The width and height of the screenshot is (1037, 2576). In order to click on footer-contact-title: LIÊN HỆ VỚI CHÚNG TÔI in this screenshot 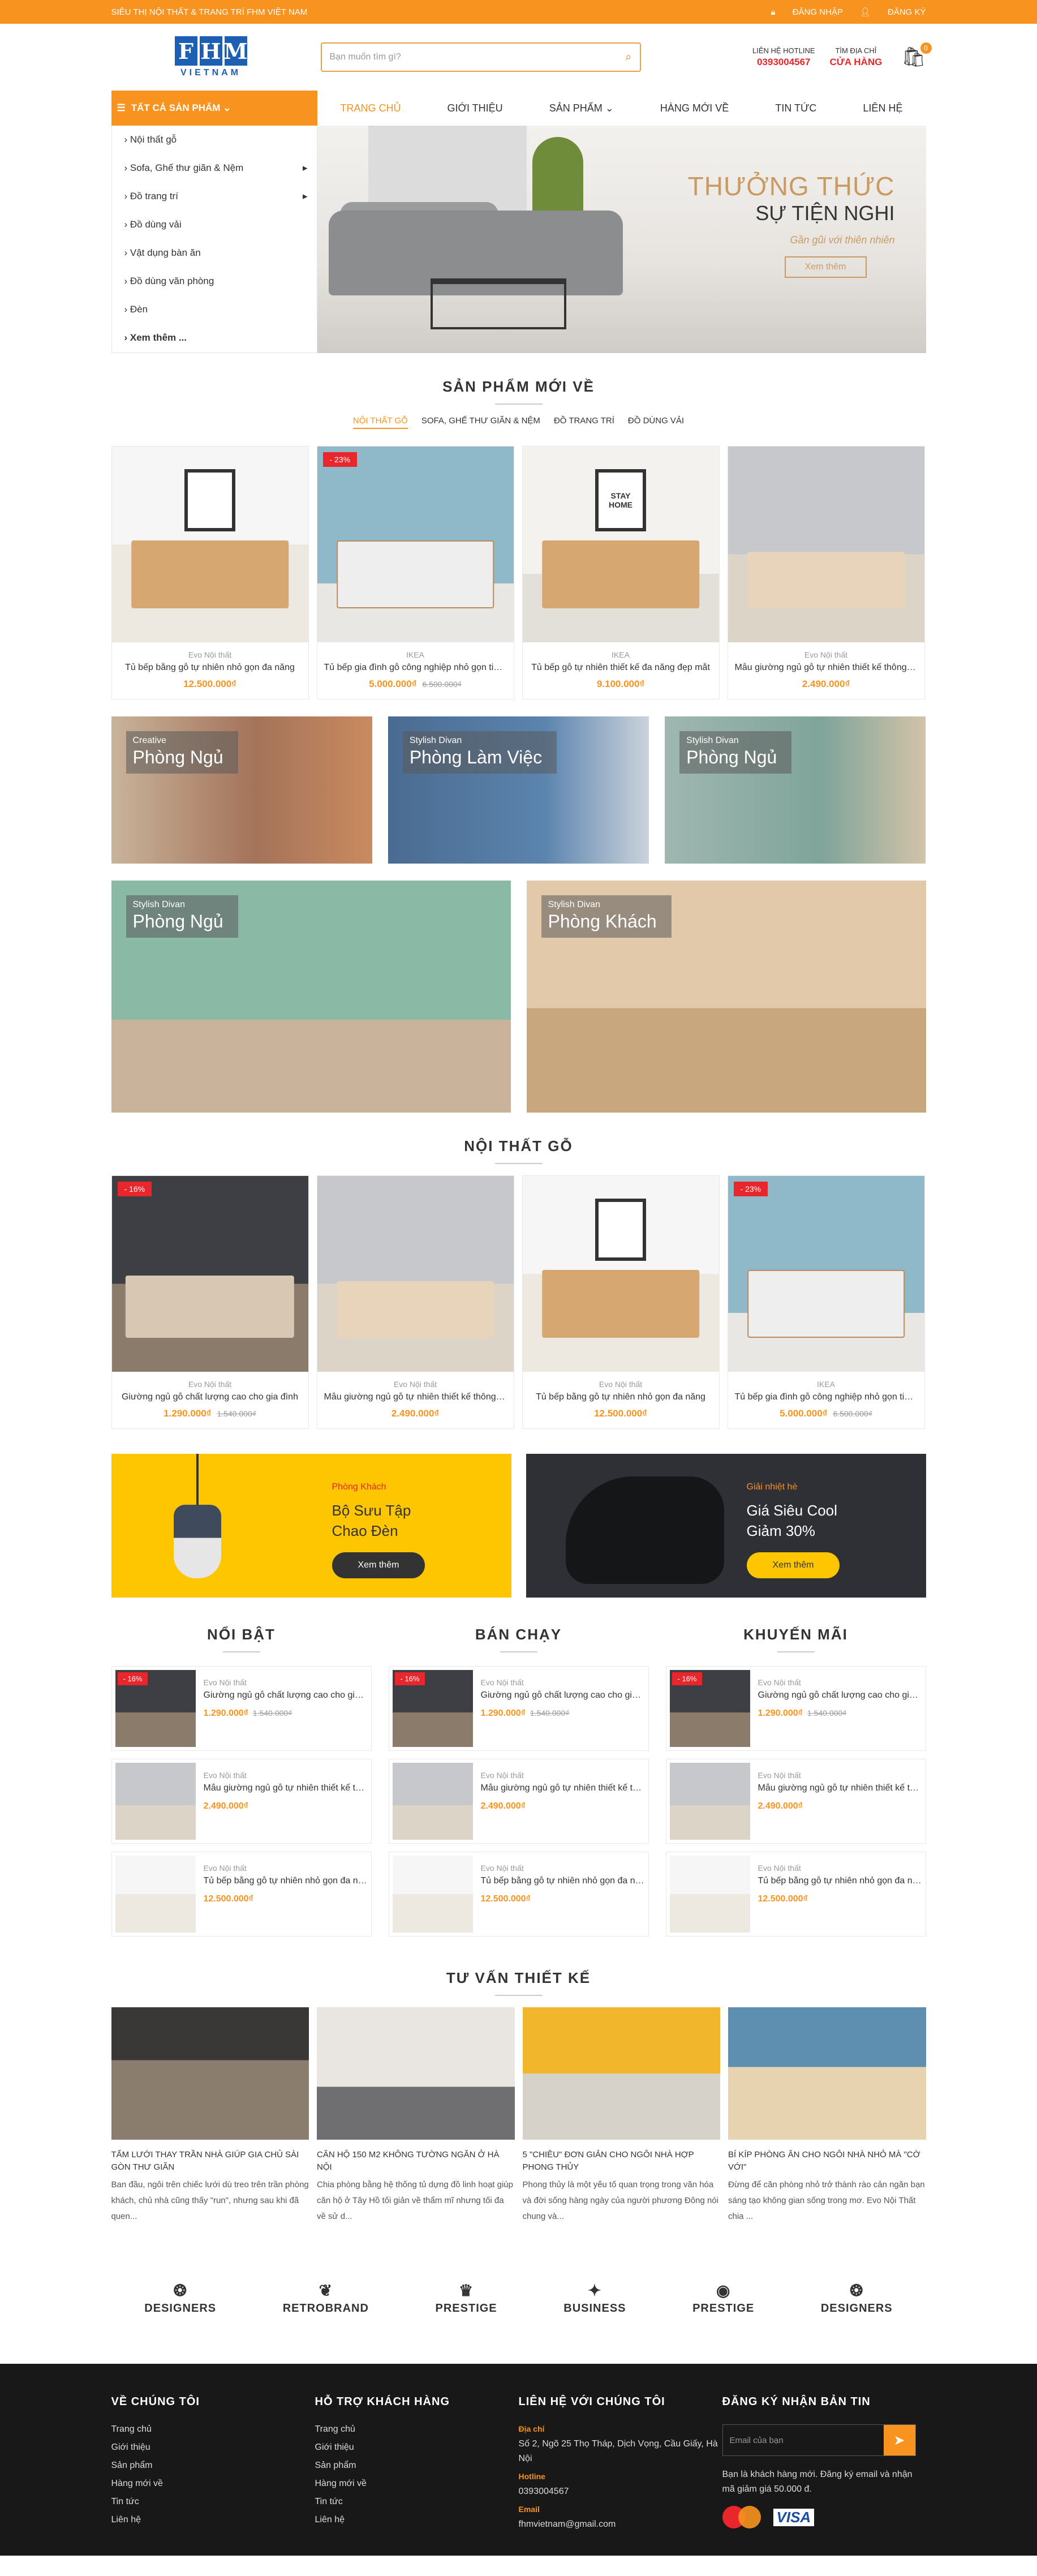, I will do `click(591, 2401)`.